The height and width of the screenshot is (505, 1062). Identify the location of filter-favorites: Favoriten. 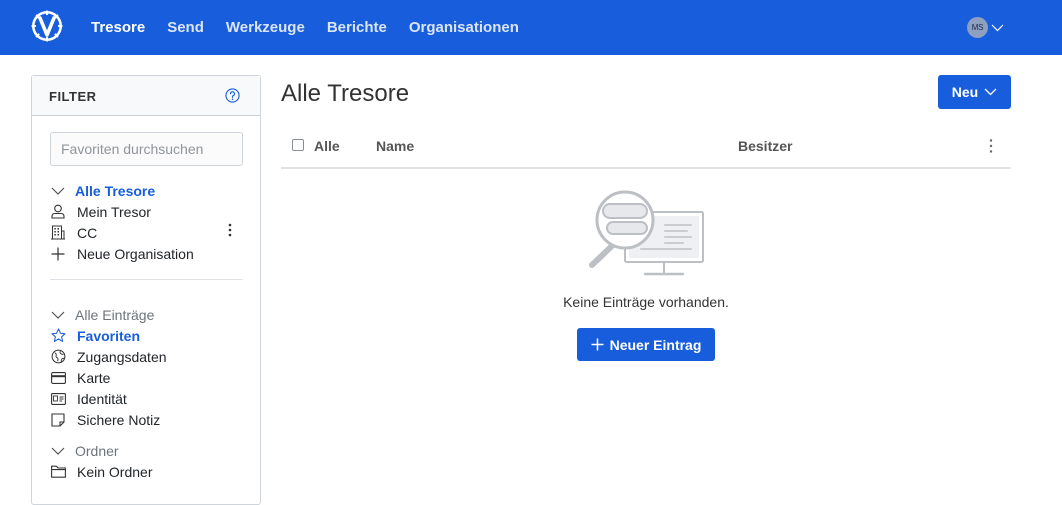
(95, 335).